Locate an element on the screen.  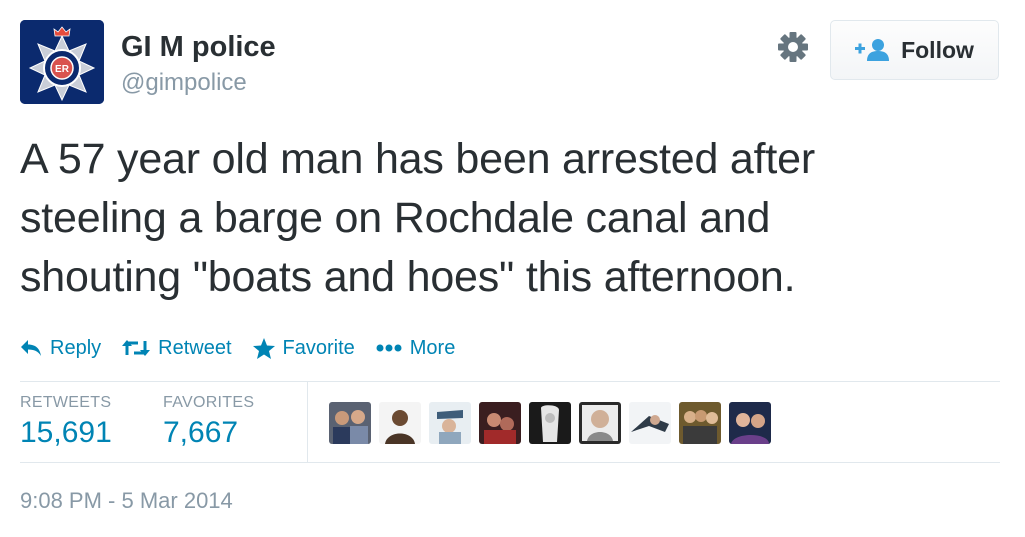
avatar: ER is located at coordinates (62, 62).